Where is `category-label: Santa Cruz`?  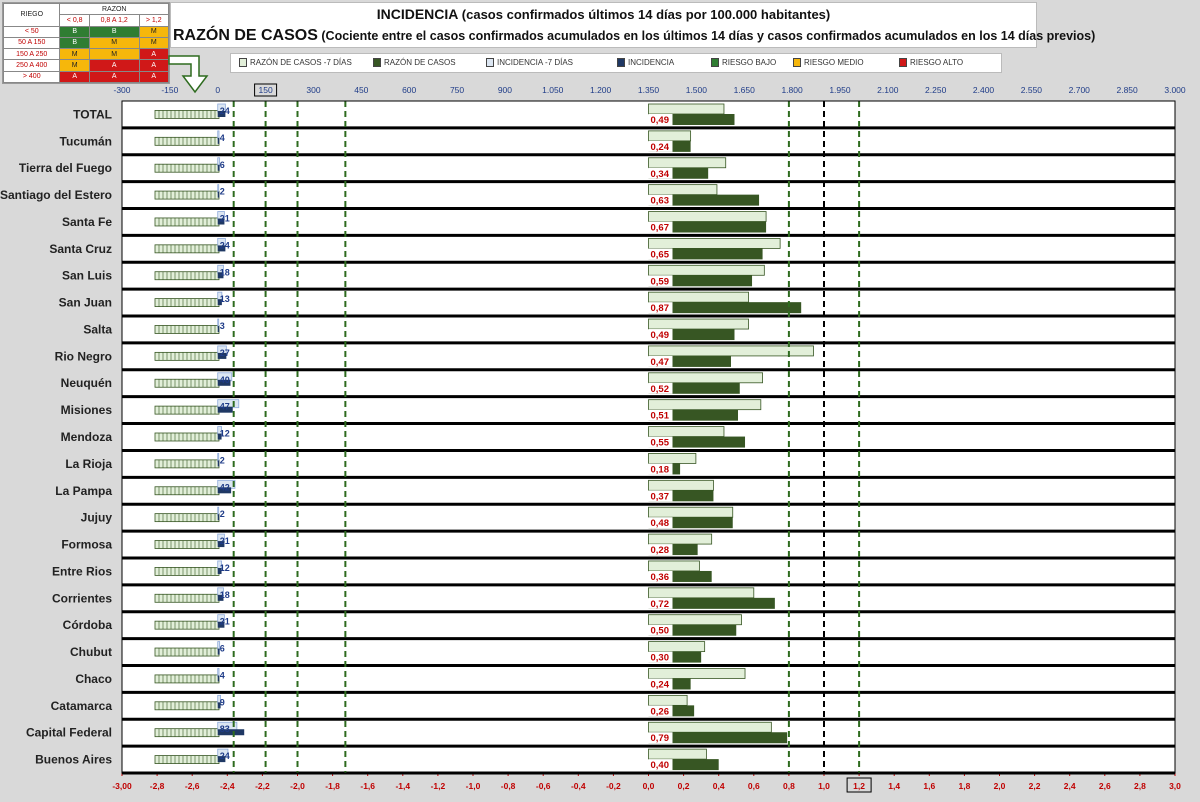 category-label: Santa Cruz is located at coordinates (80, 249).